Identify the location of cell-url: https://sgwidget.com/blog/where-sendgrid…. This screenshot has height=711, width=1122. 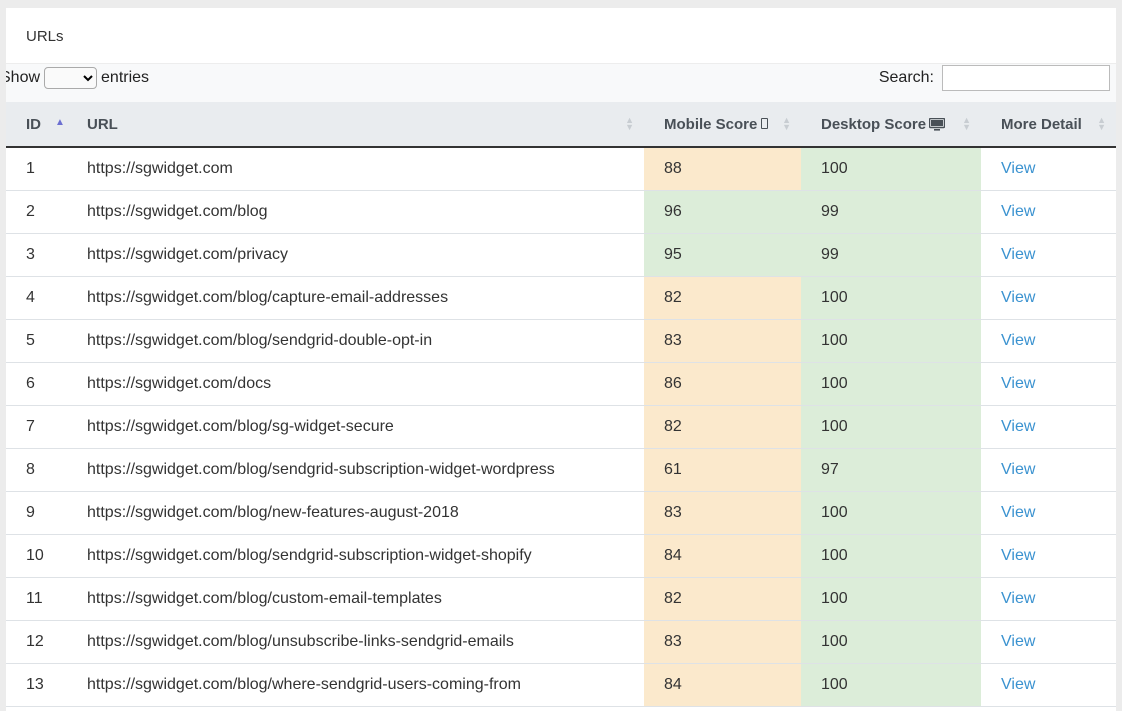
(355, 685).